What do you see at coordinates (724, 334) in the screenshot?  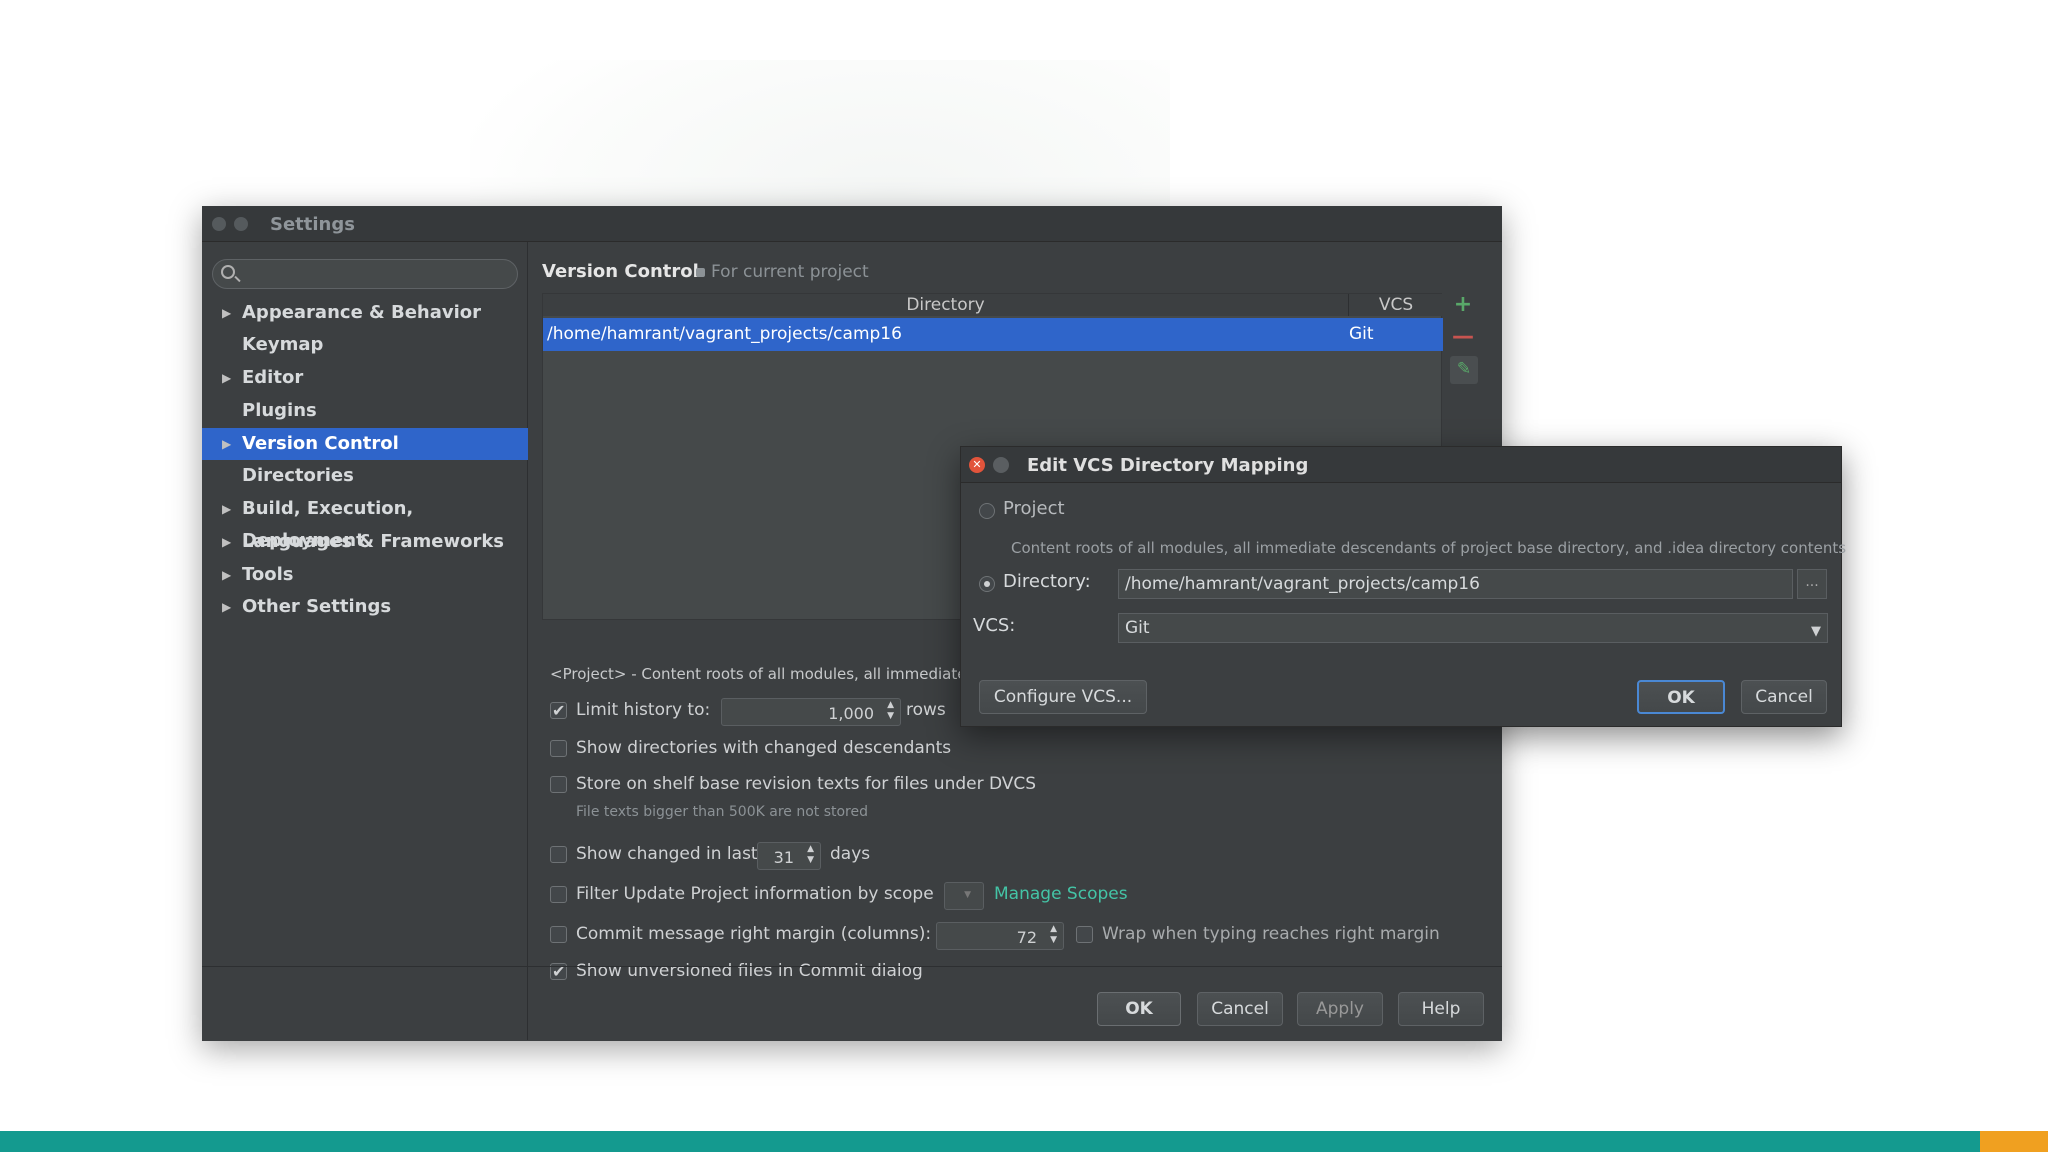 I see `table-cell-directory: /home/hamrant/vagrant_projects/camp16` at bounding box center [724, 334].